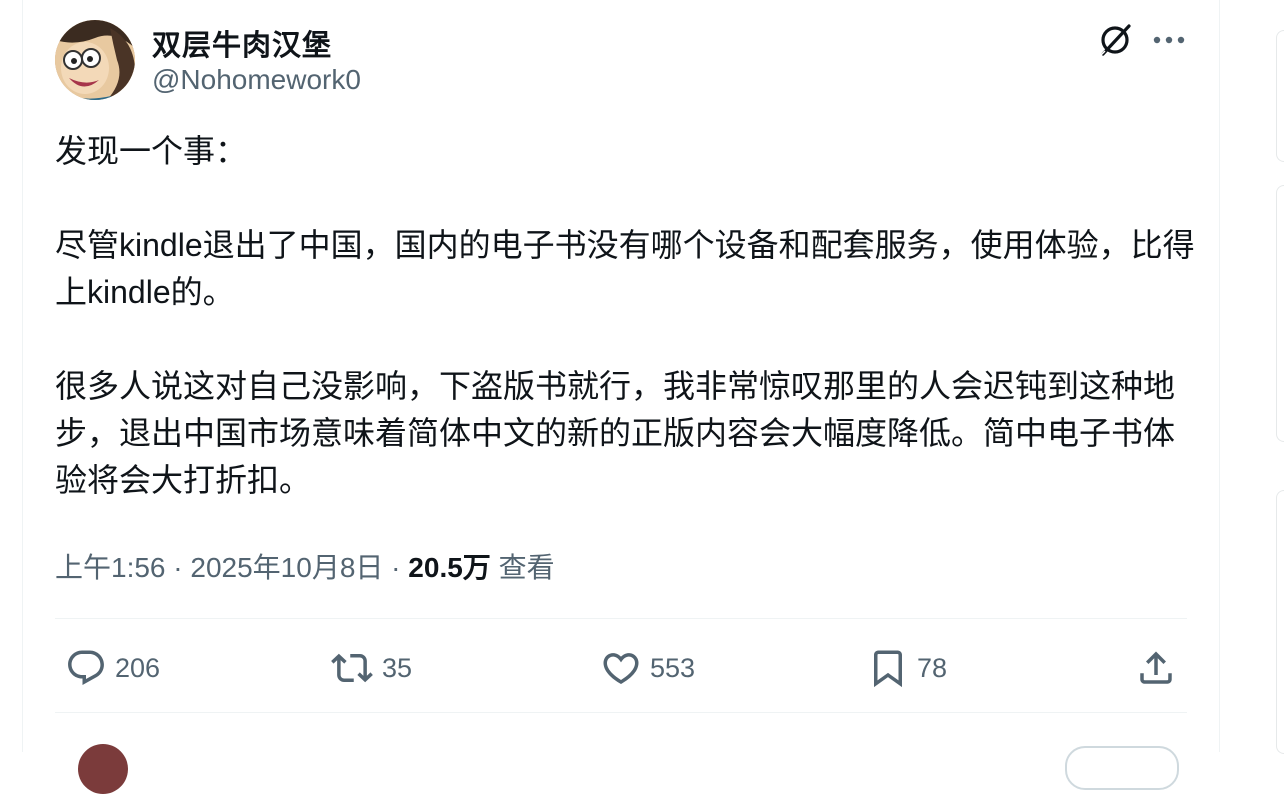  Describe the element at coordinates (888, 668) in the screenshot. I see `bookmark-icon` at that location.